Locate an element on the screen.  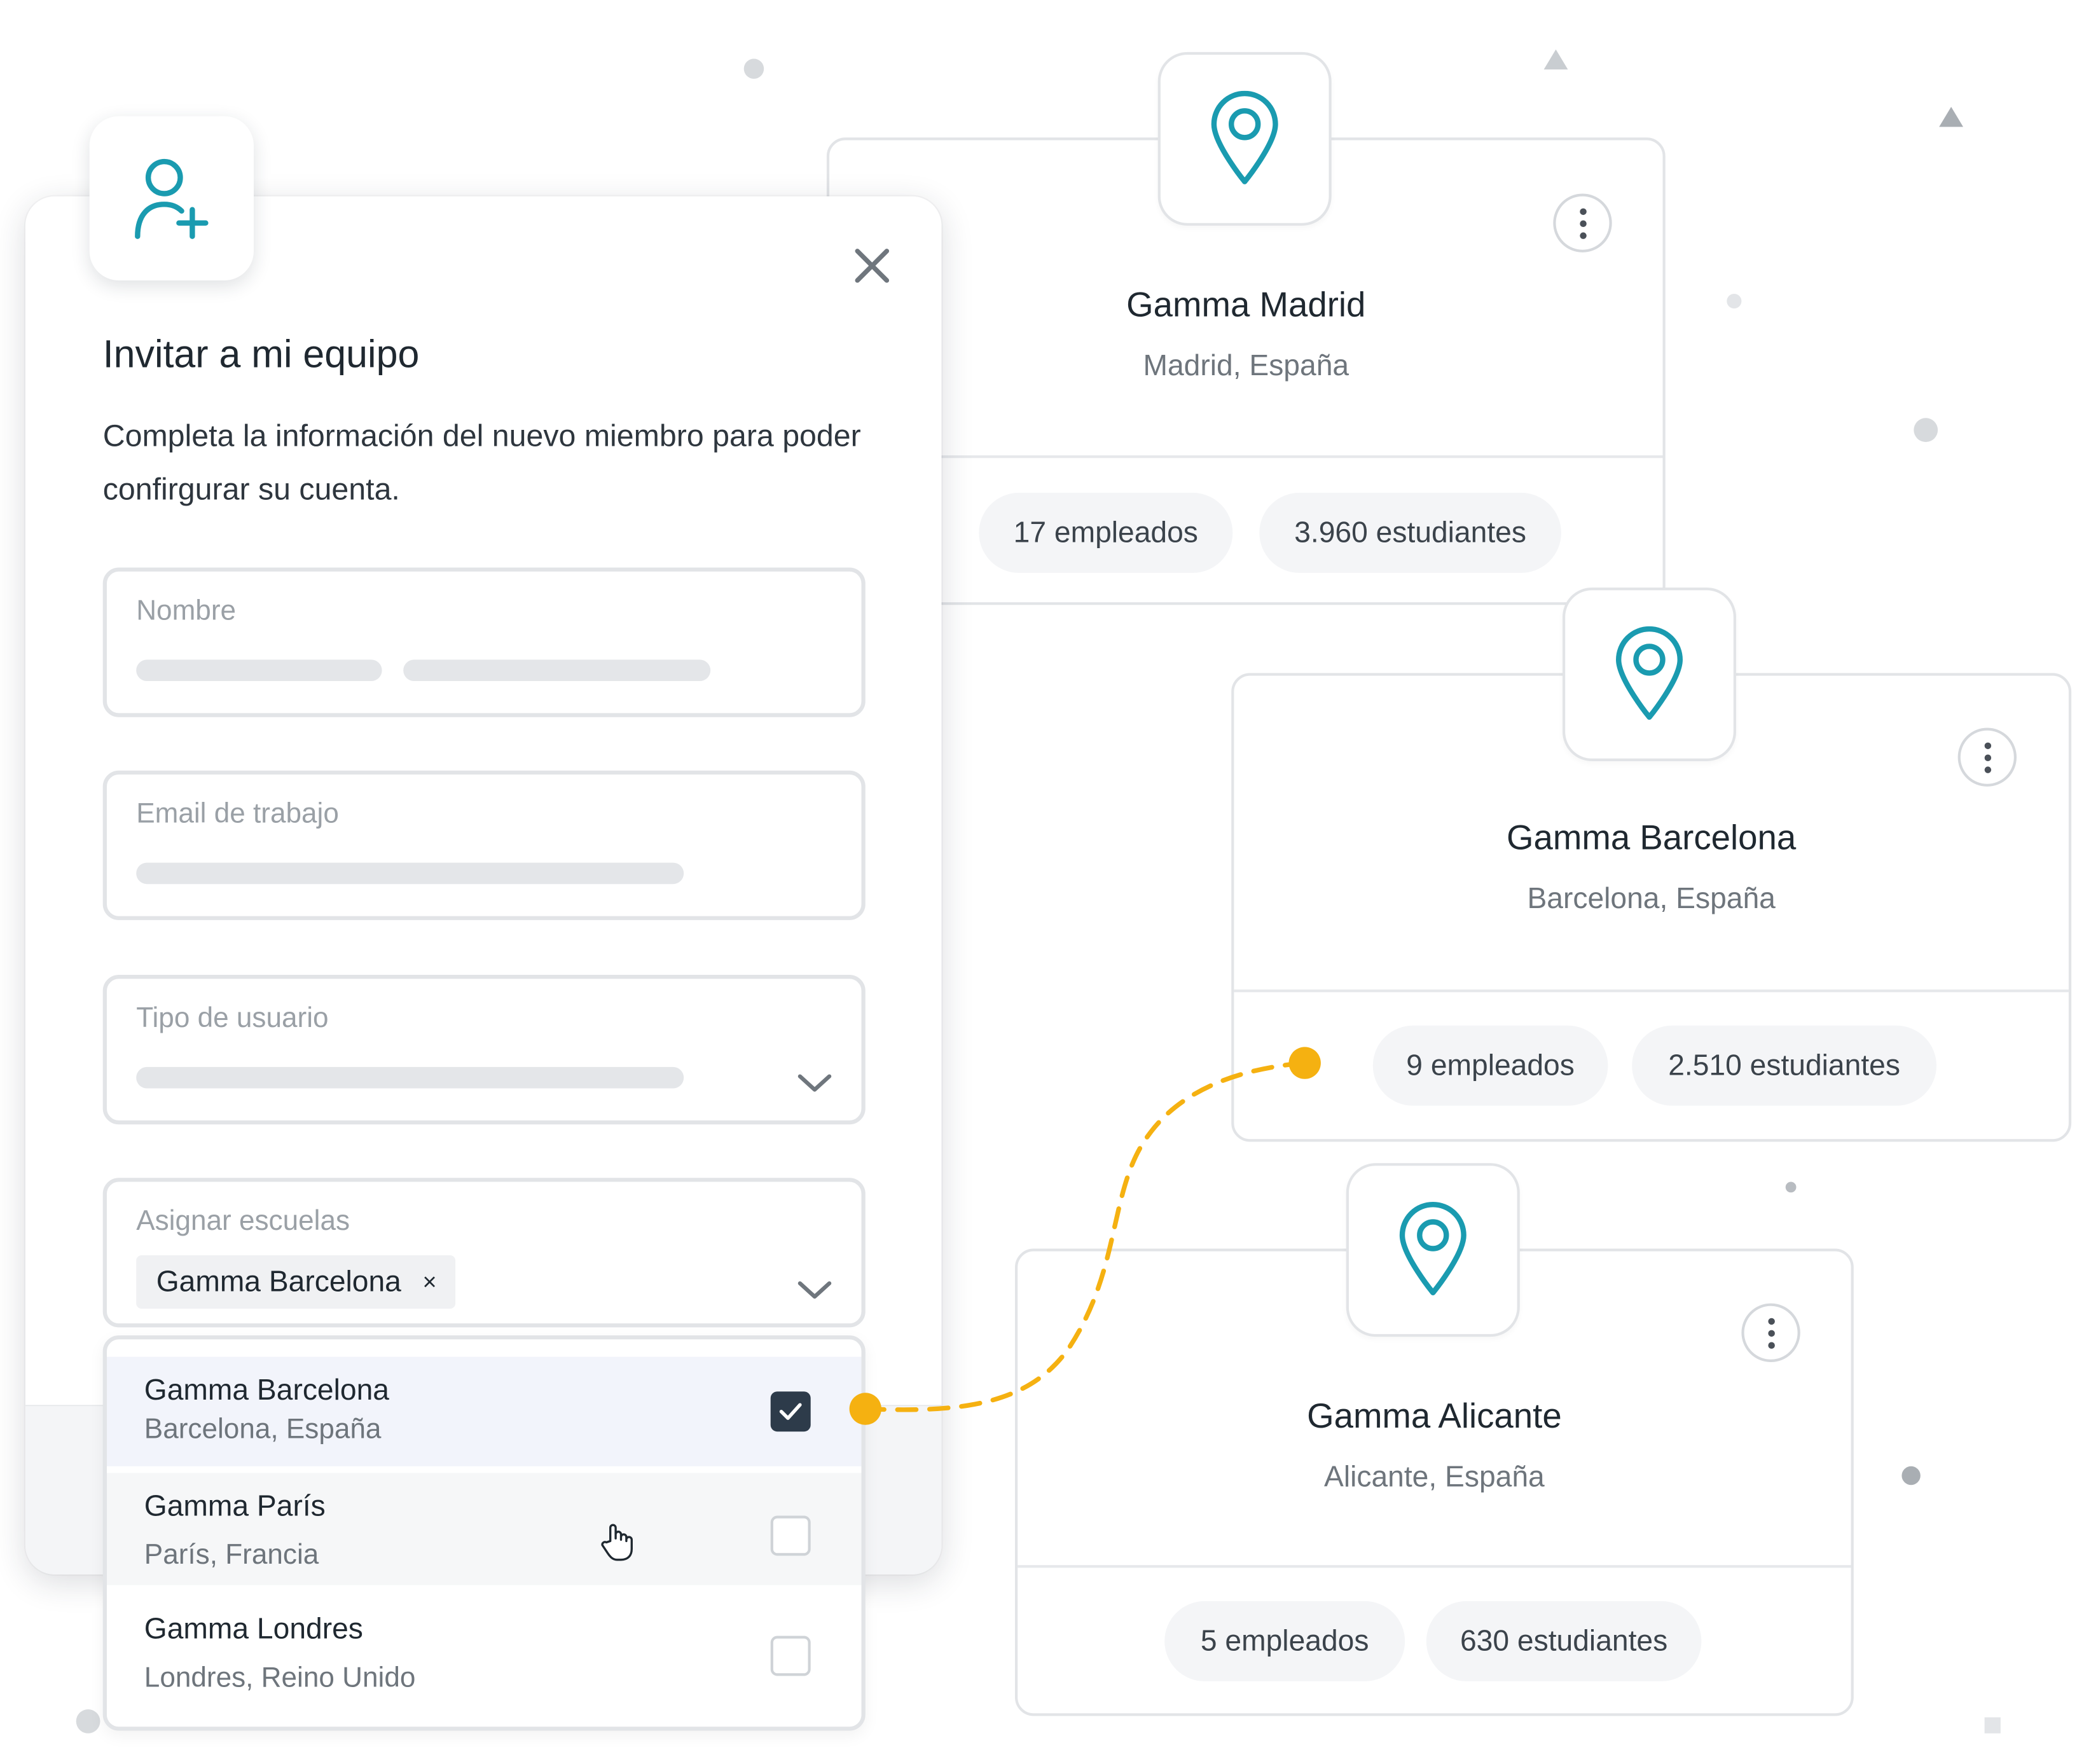
user-type-select: Tipo de usuario is located at coordinates (484, 1049).